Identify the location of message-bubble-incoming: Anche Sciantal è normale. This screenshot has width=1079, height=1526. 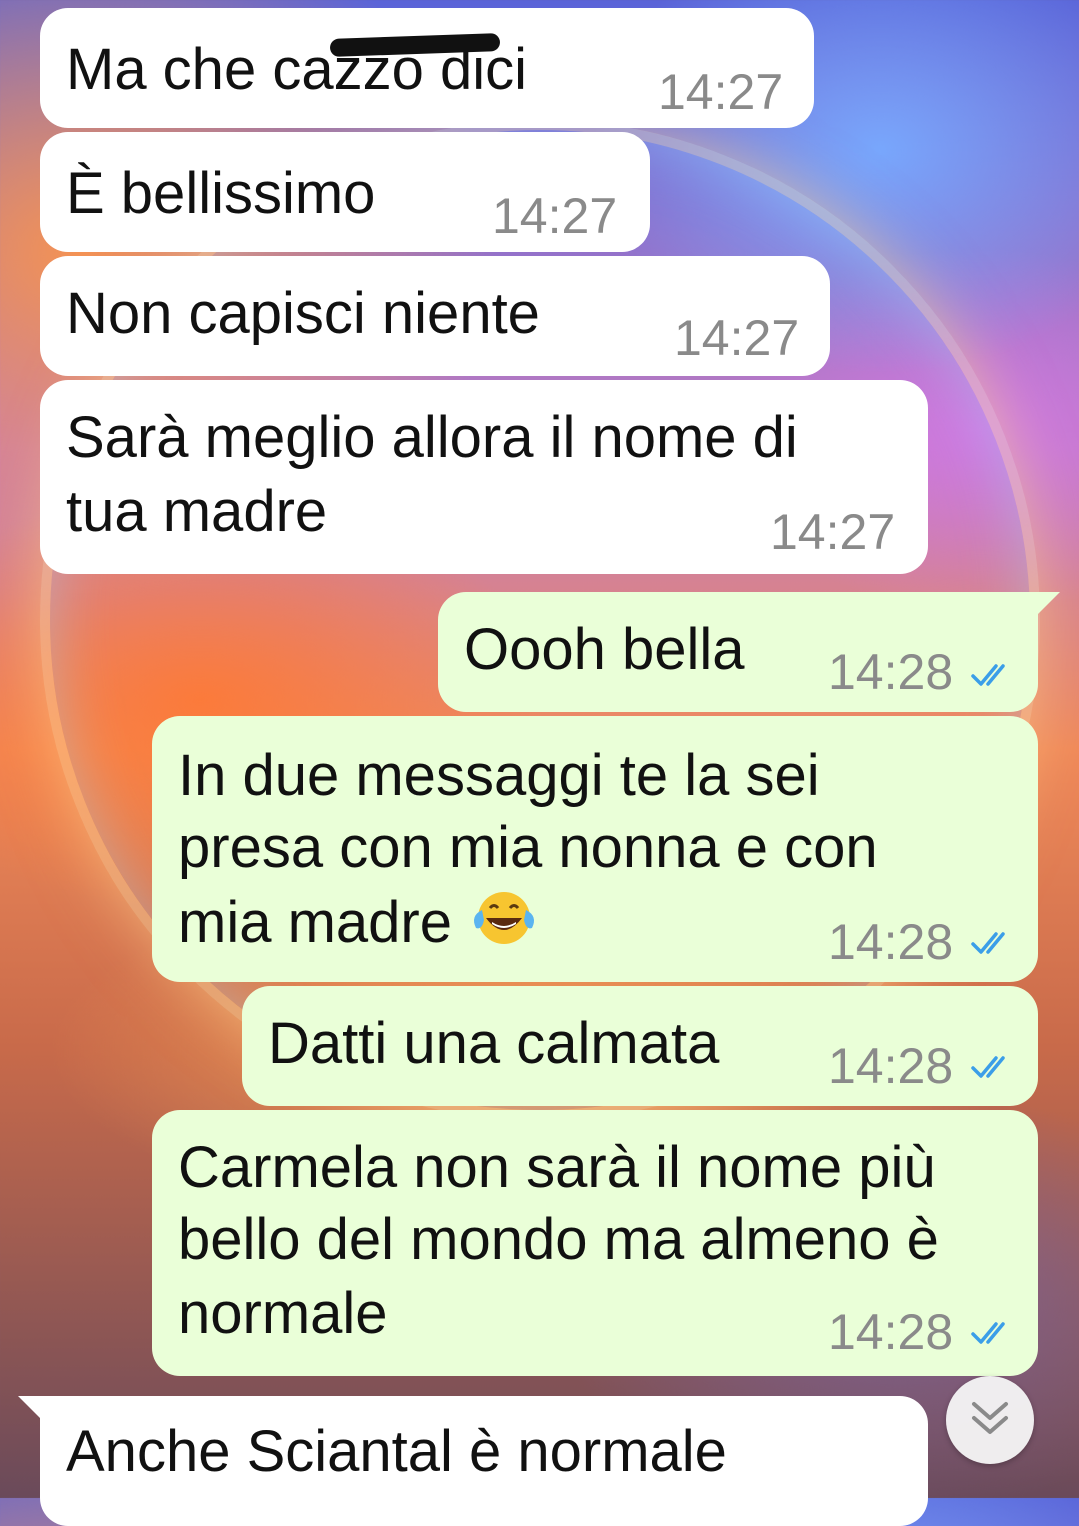
(484, 1461).